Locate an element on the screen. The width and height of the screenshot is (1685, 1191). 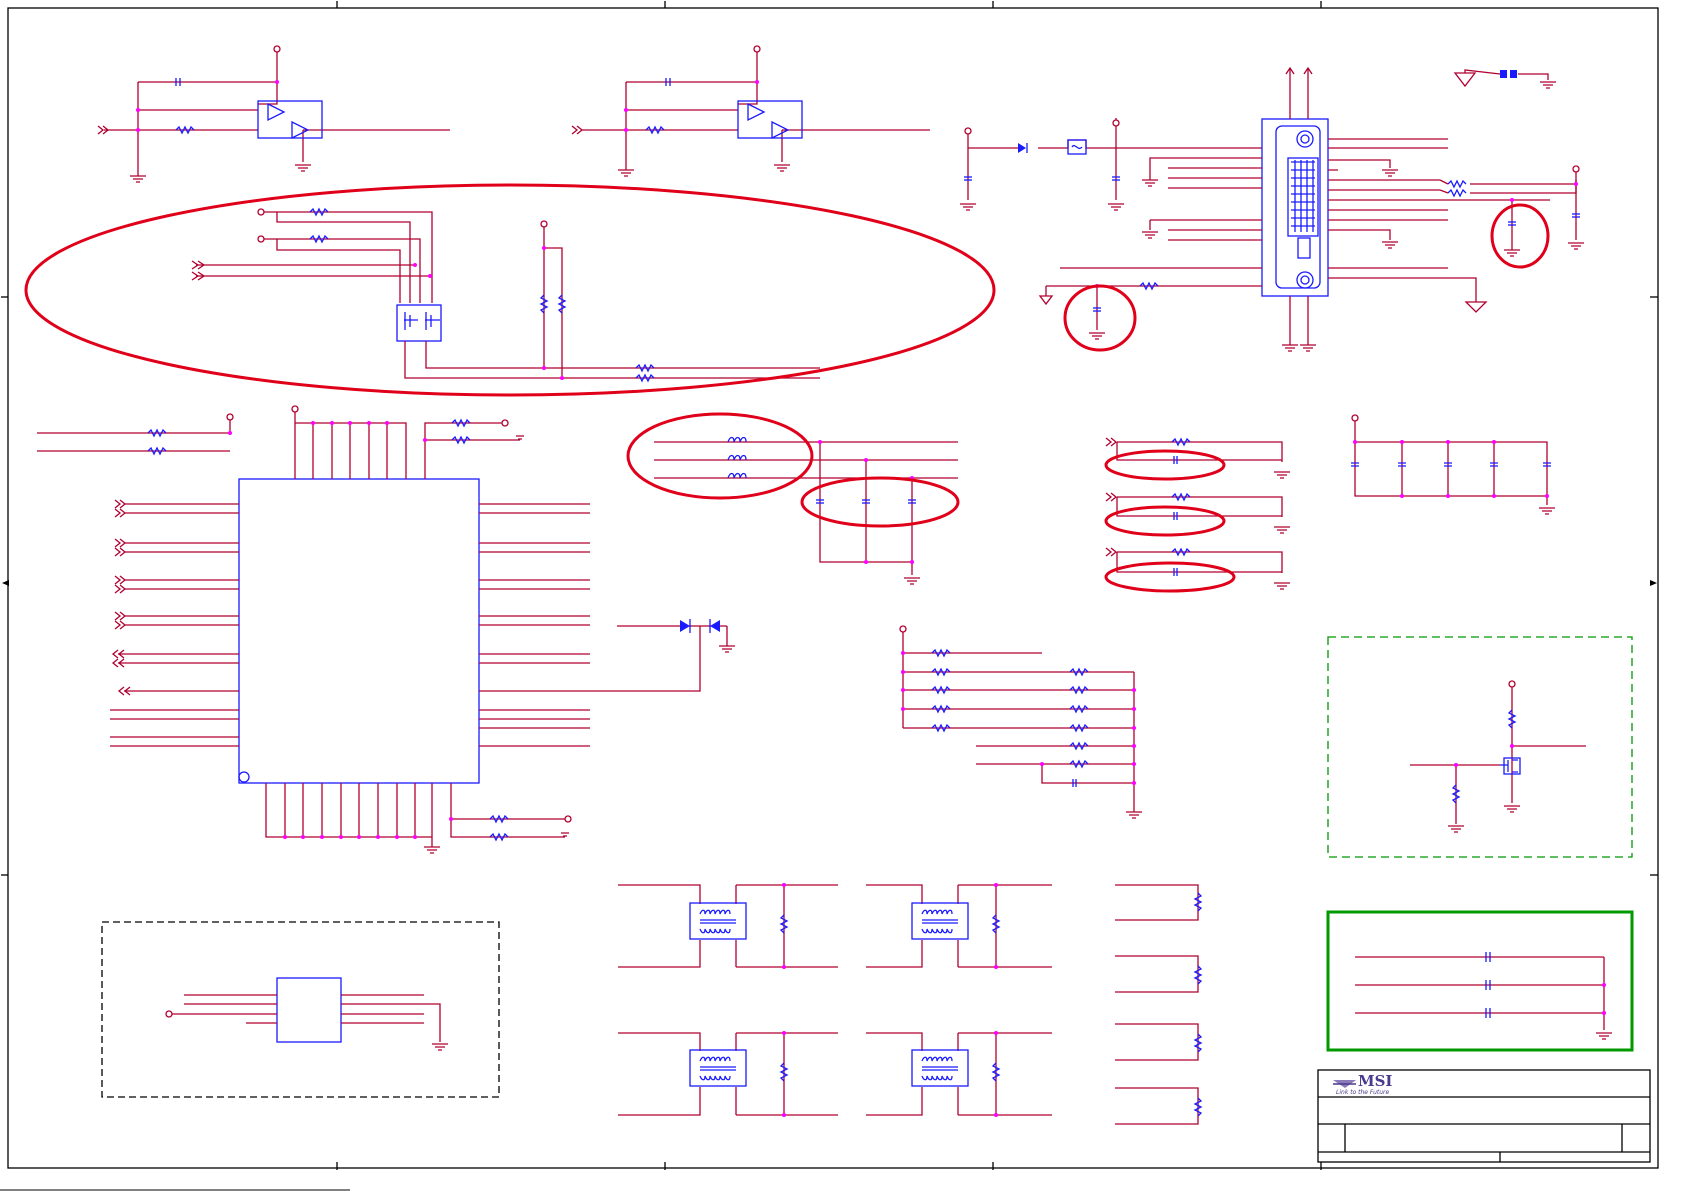
highlight-ellipse-dvi-cap-left is located at coordinates (1100, 318).